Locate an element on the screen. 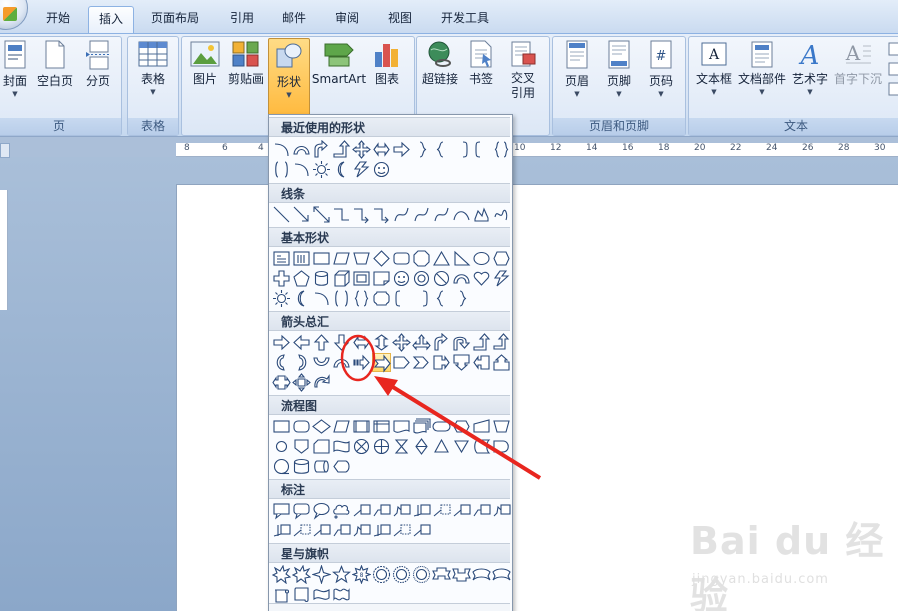 Image resolution: width=898 pixels, height=611 pixels. finternal-icon is located at coordinates (381, 426).